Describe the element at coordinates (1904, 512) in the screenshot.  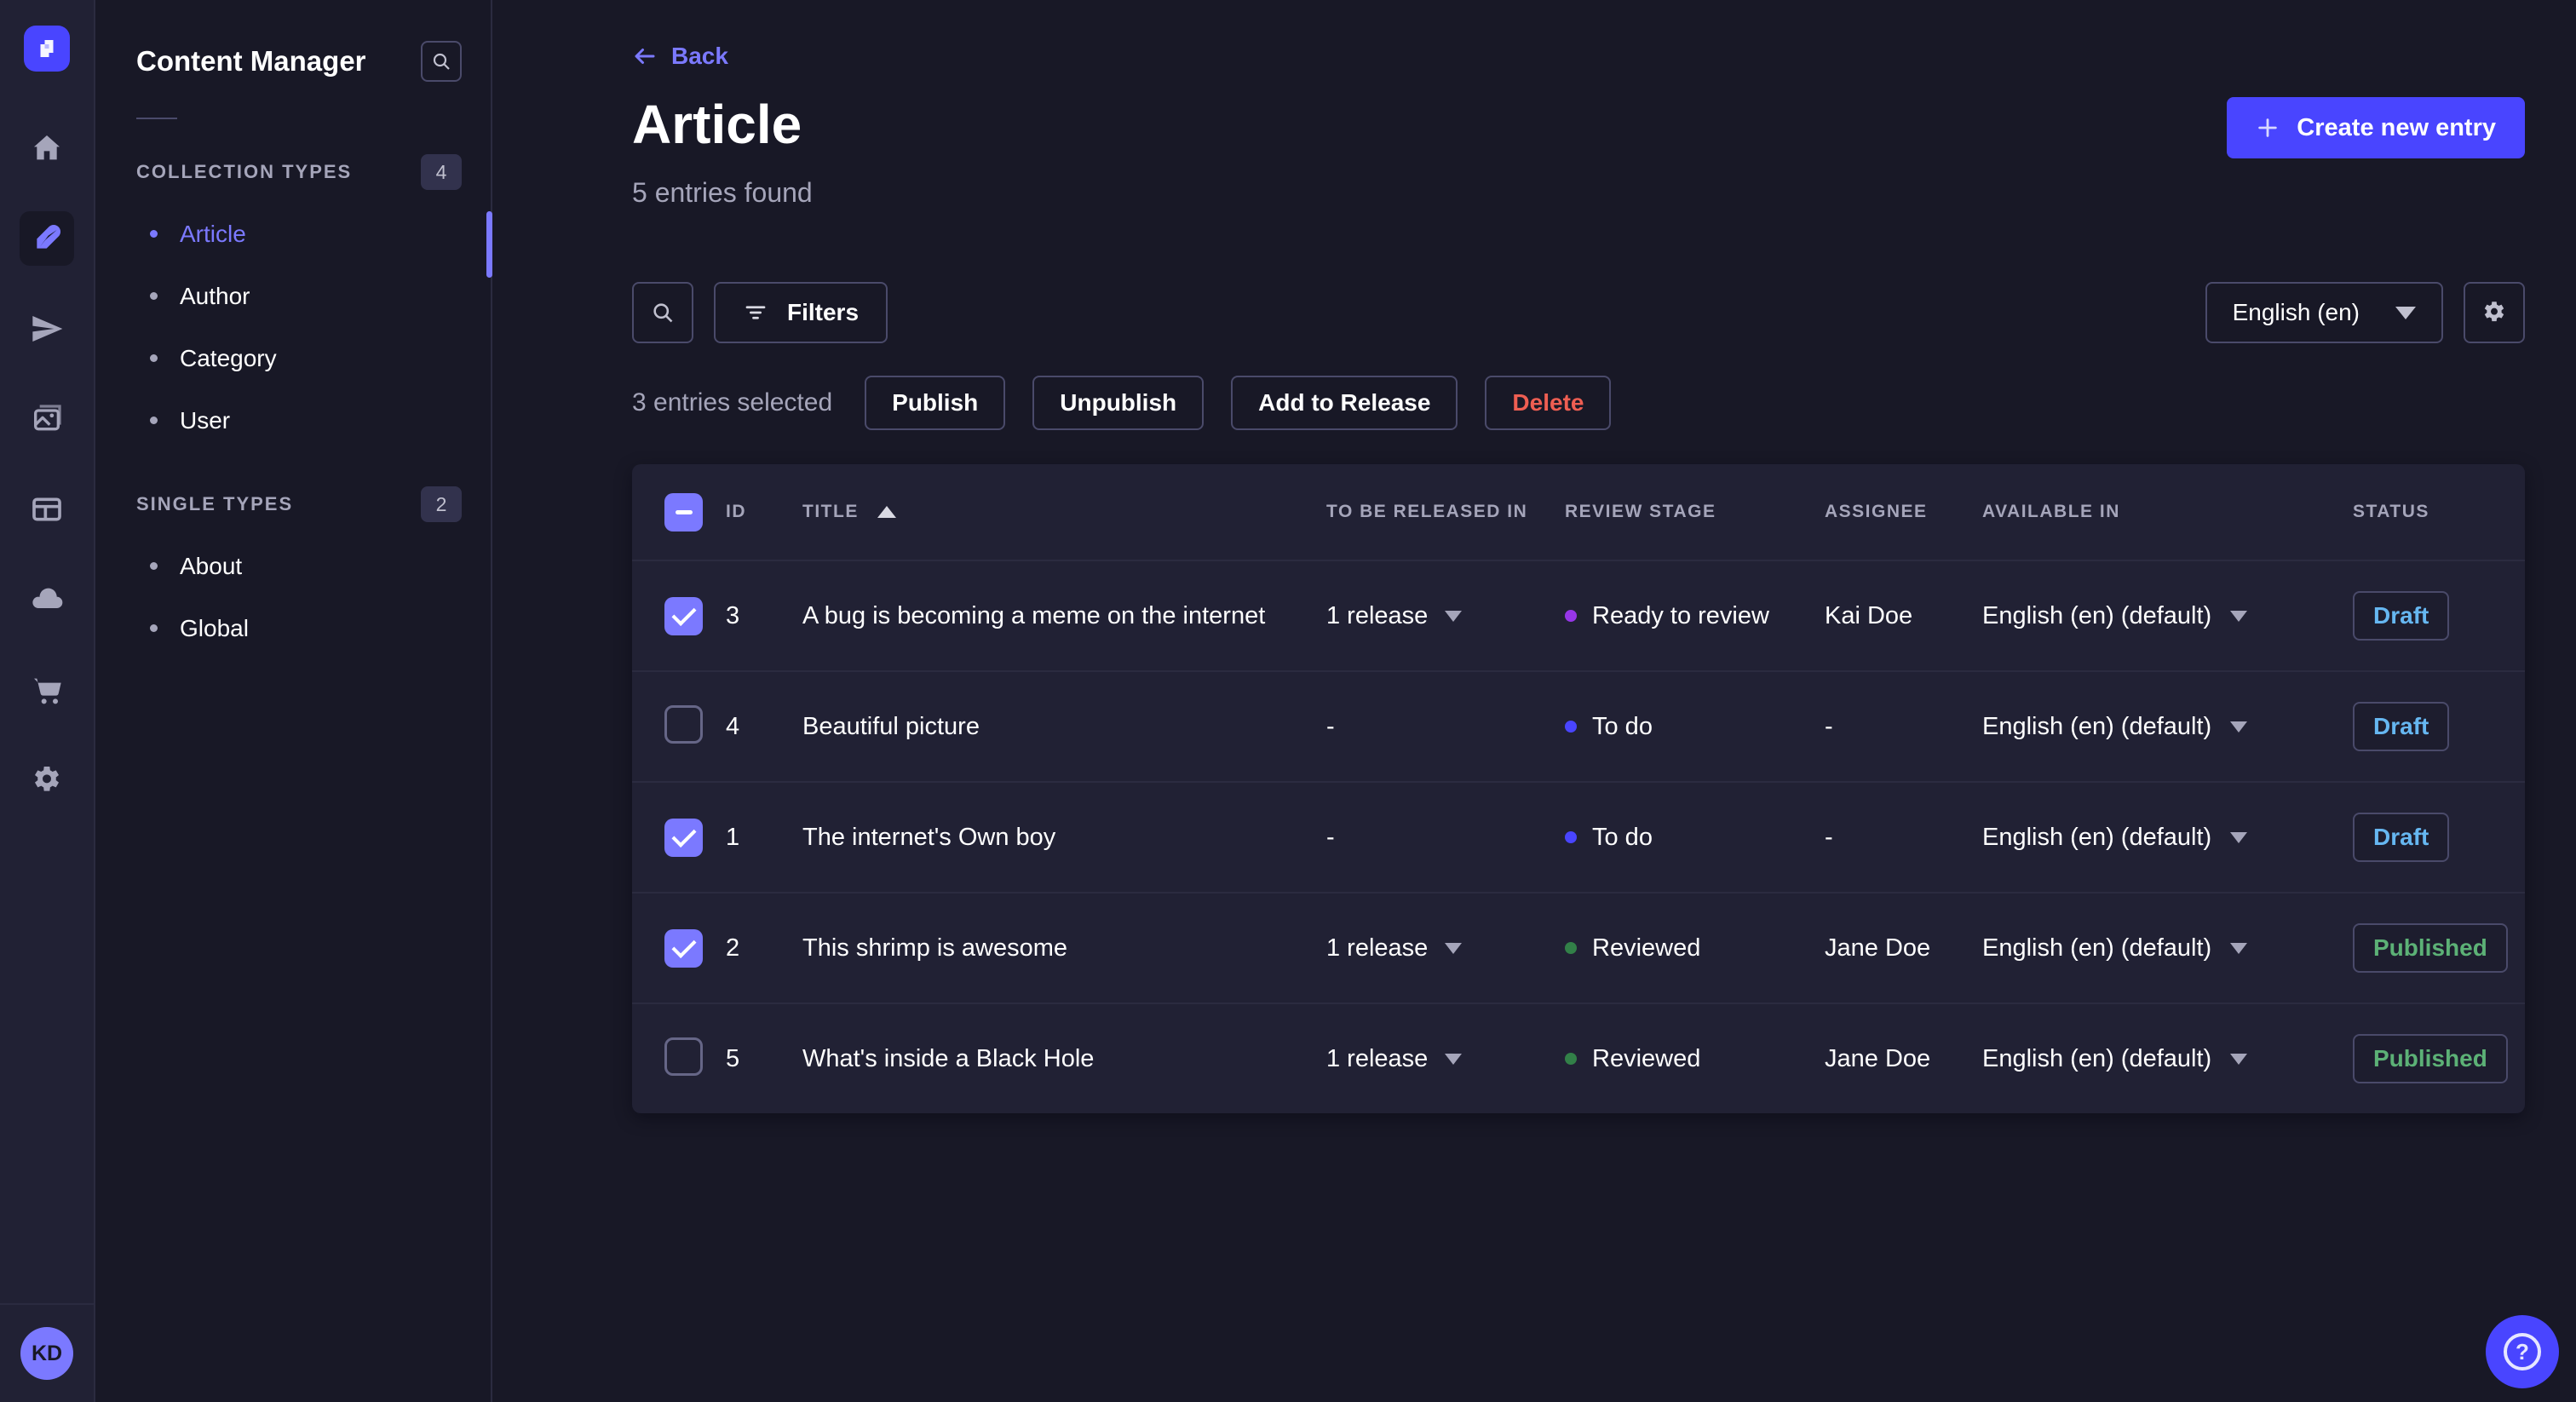
I see `column-header-assignee: ASSIGNEE` at that location.